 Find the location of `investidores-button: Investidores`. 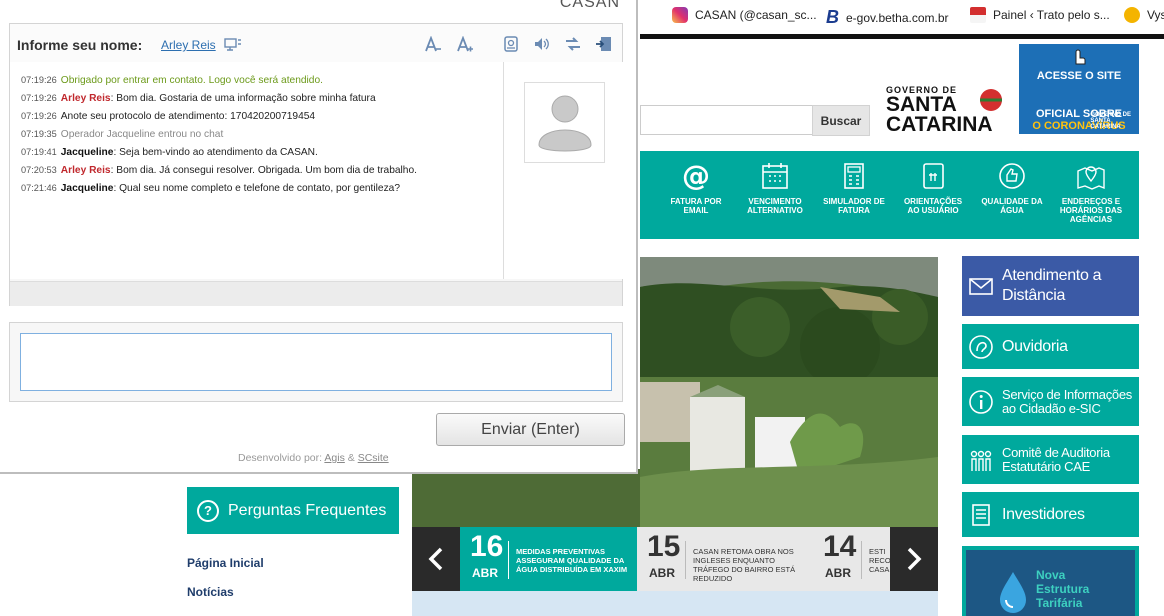

investidores-button: Investidores is located at coordinates (1050, 514).